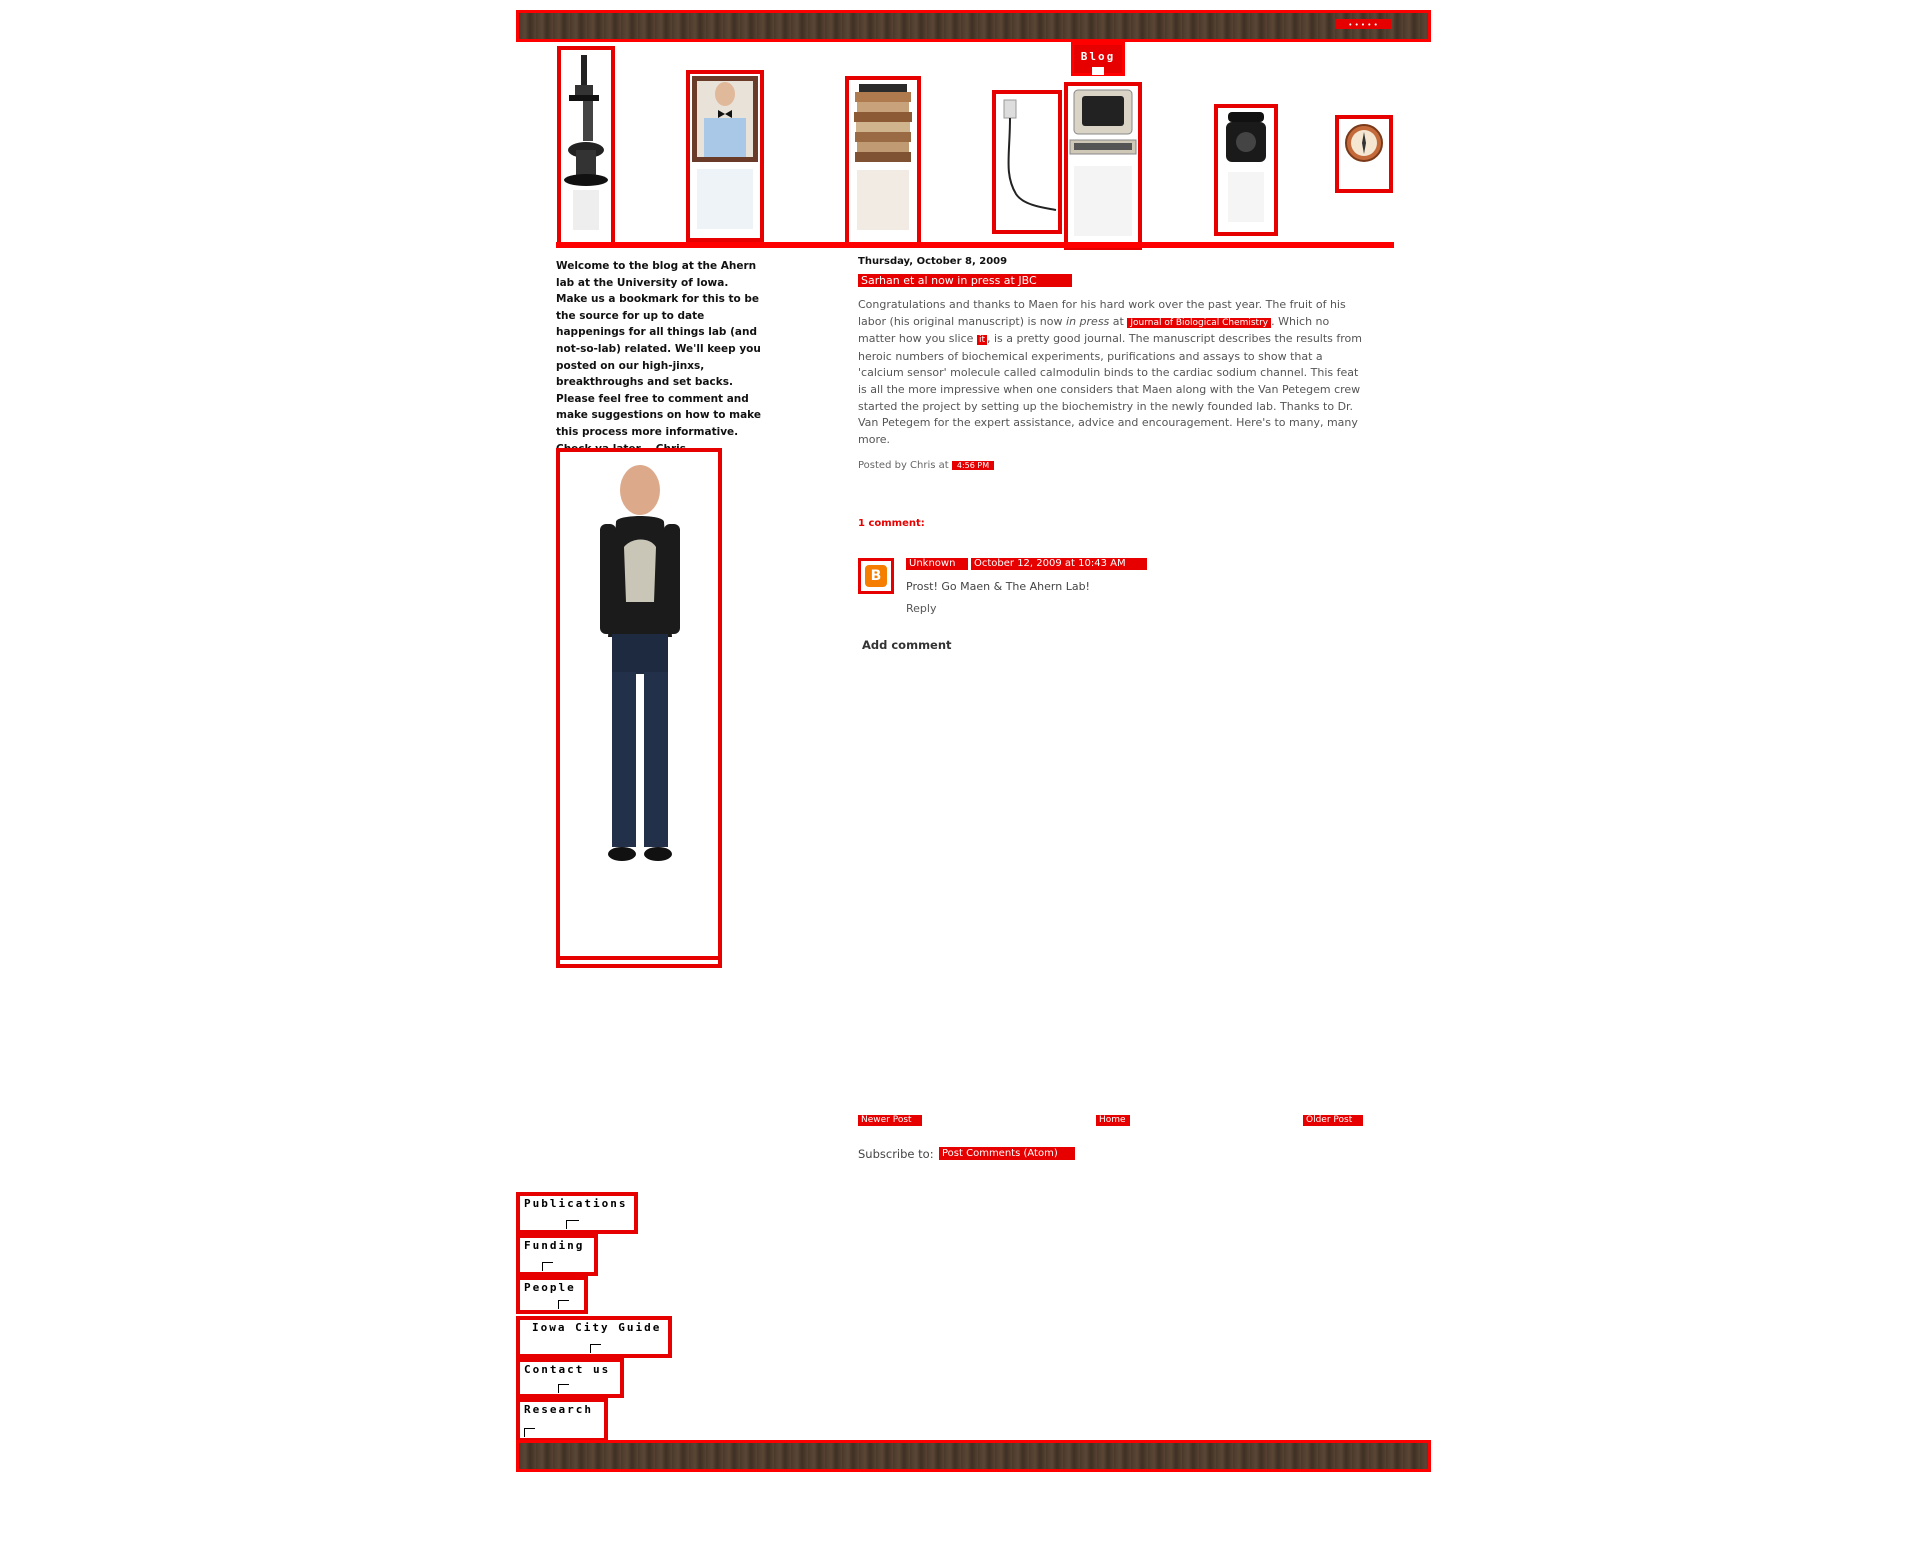 The image size is (1920, 1544). I want to click on icon-shelf-line, so click(975, 245).